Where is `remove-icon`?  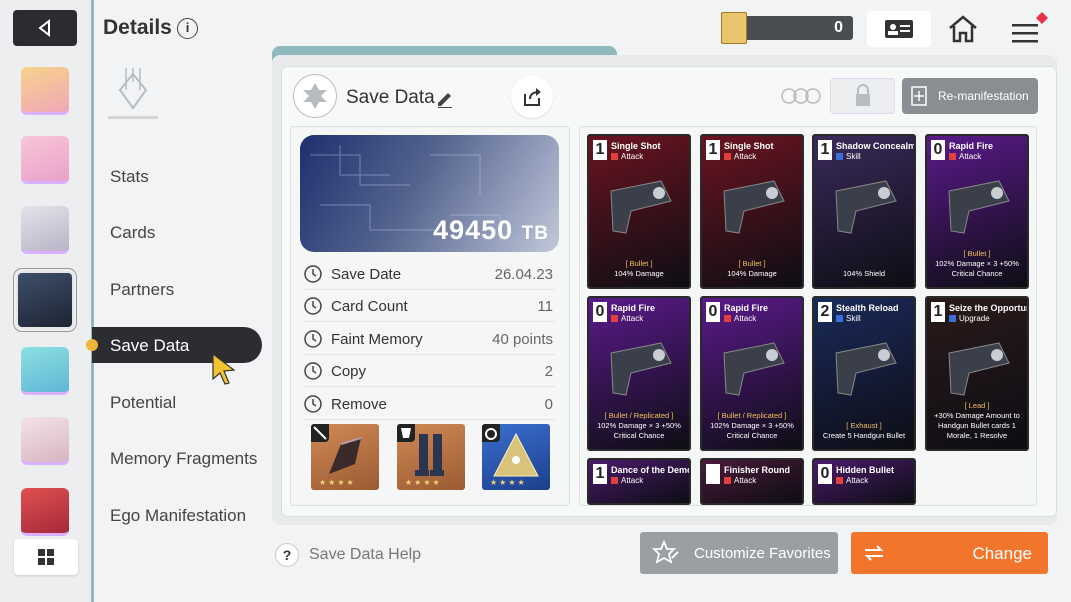
remove-icon is located at coordinates (313, 404).